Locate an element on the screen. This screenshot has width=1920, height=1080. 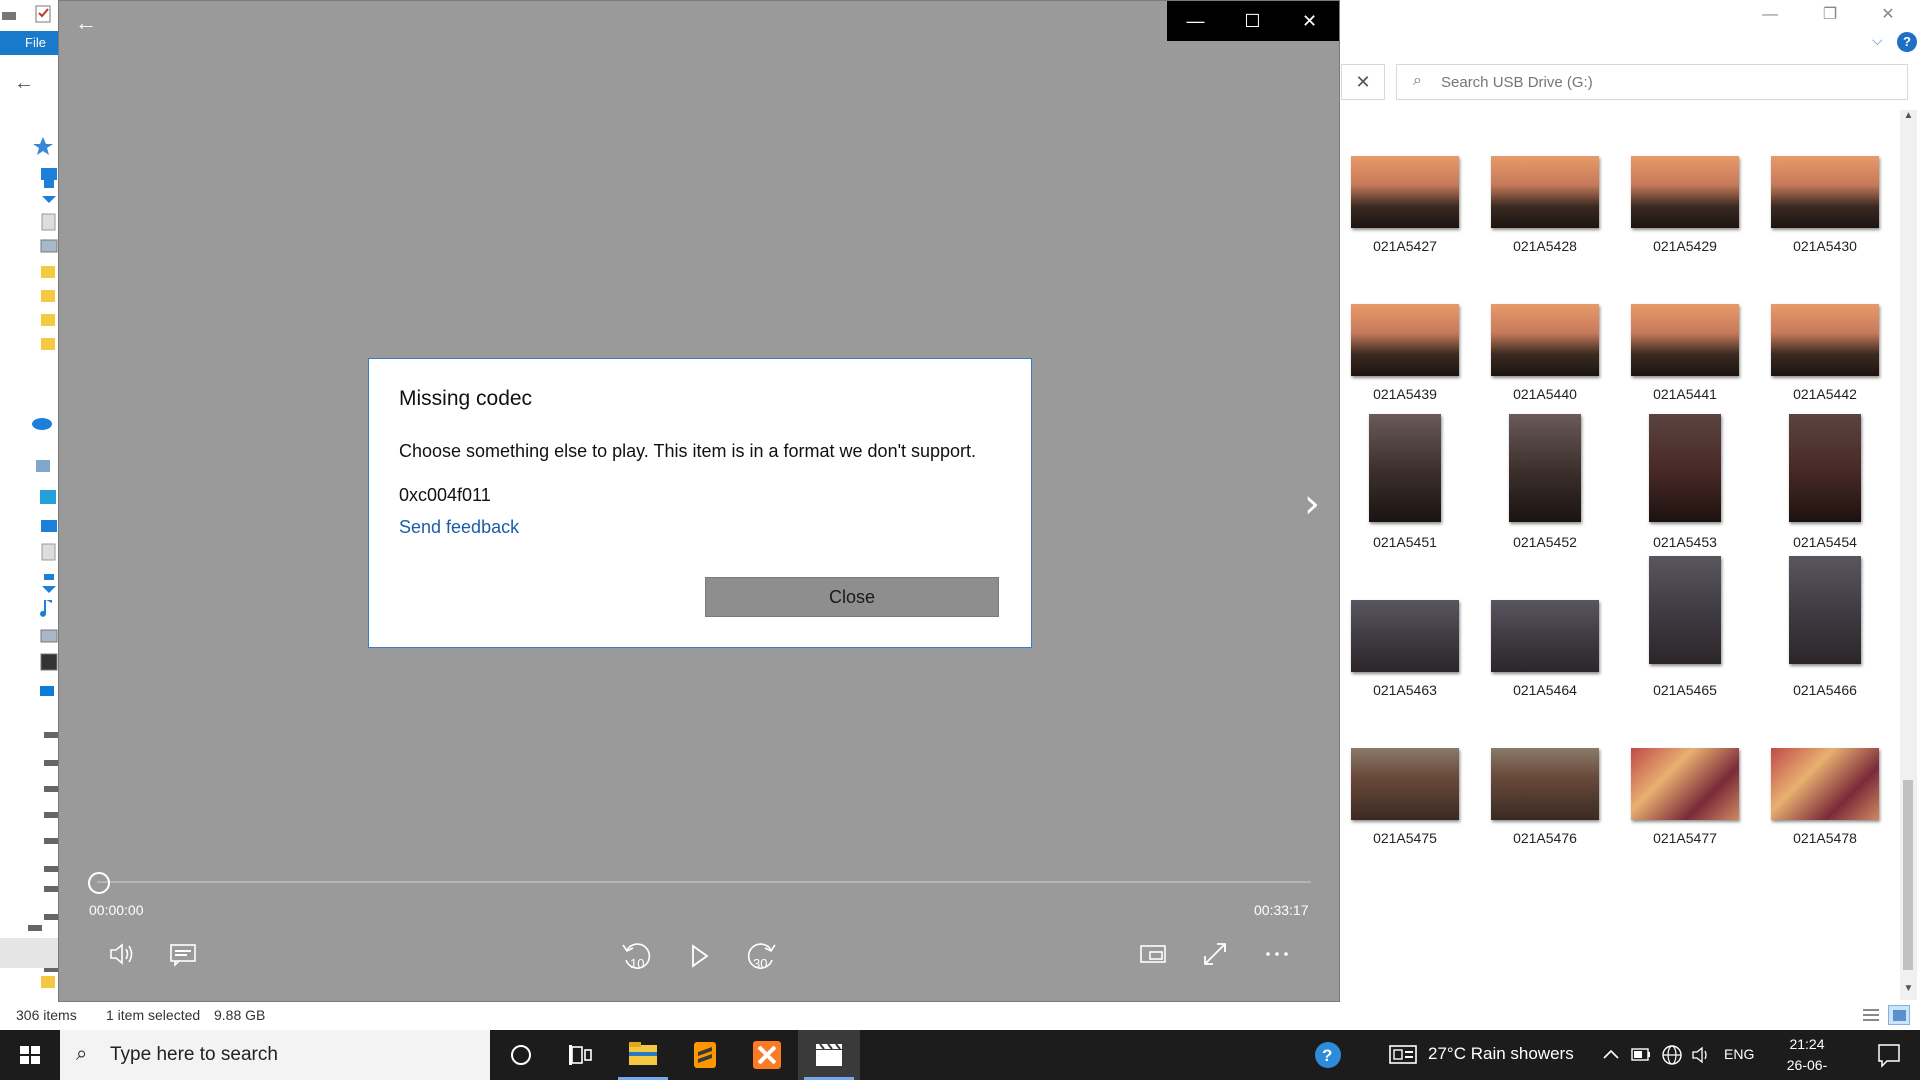
more-options-icon is located at coordinates (1277, 954).